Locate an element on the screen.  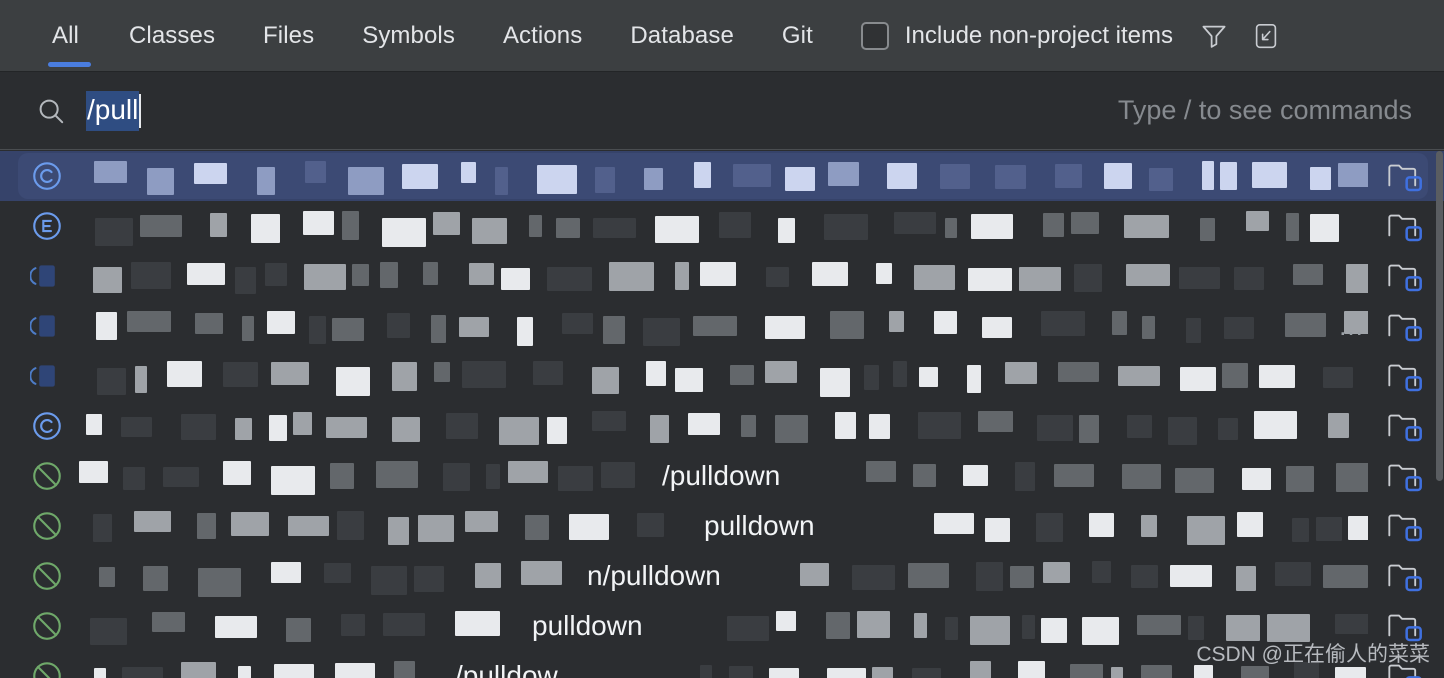
module-folder-icon is located at coordinates (1406, 526).